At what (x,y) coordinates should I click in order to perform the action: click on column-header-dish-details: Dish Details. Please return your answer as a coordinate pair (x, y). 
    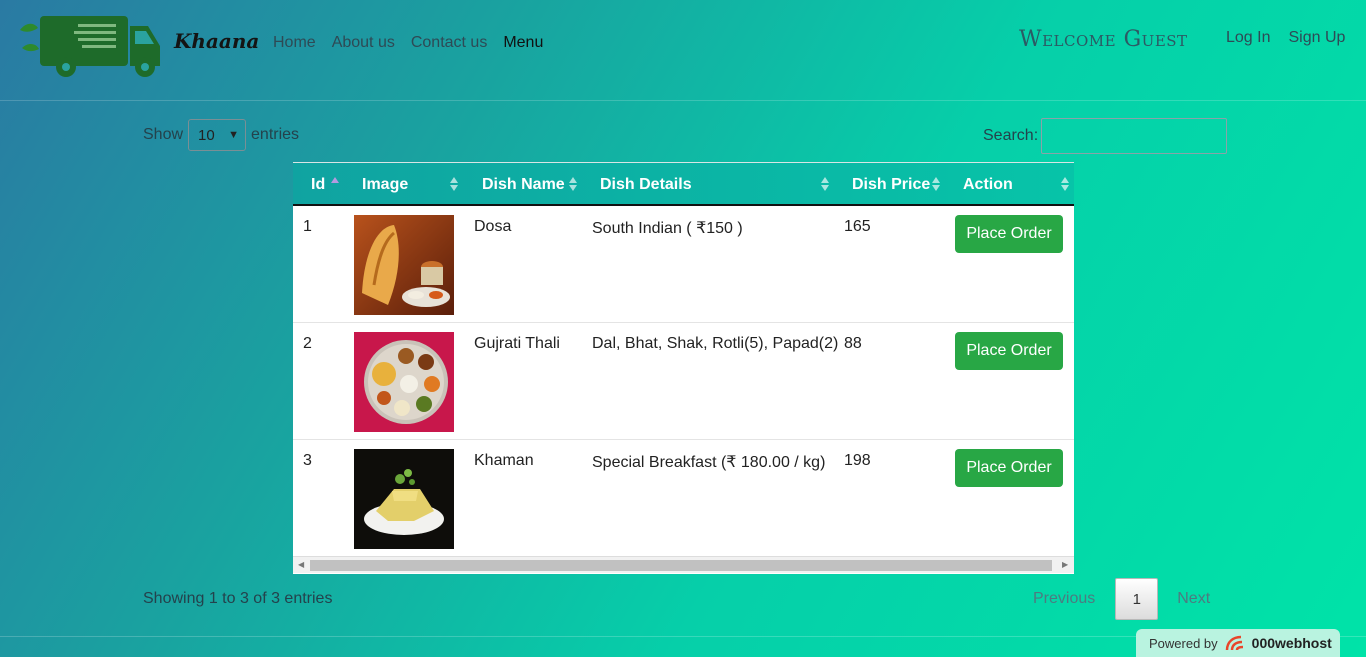
    Looking at the image, I should click on (646, 185).